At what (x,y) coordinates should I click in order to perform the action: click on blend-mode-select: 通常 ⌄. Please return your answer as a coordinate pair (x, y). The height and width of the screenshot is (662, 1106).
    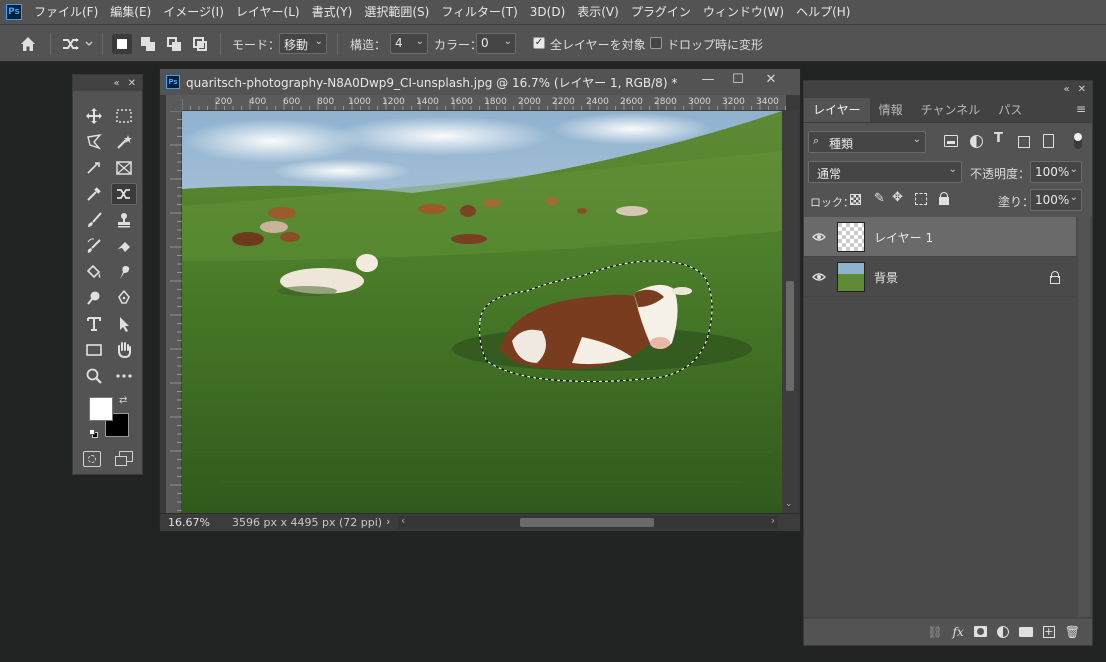
    Looking at the image, I should click on (885, 172).